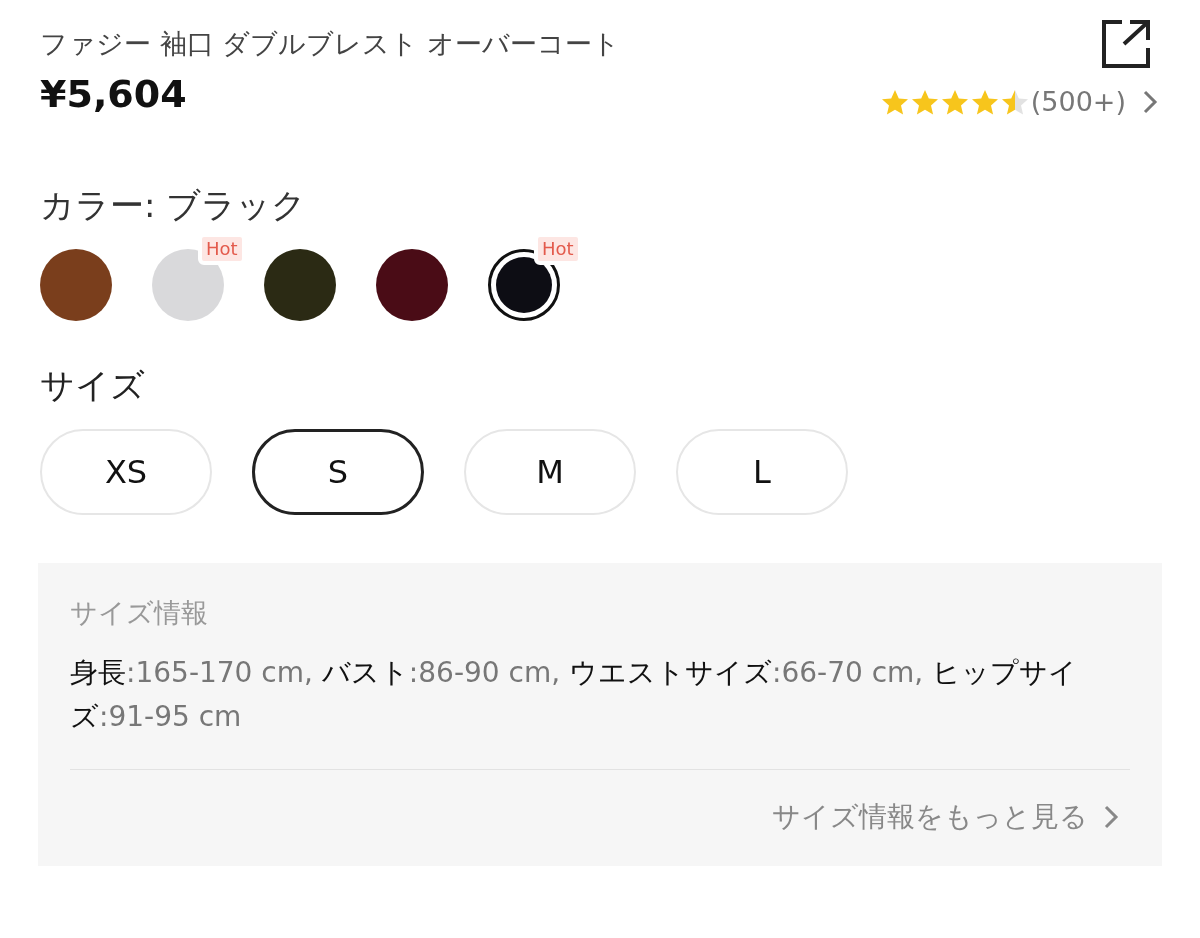 This screenshot has height=938, width=1200. Describe the element at coordinates (762, 471) in the screenshot. I see `size-option: L` at that location.